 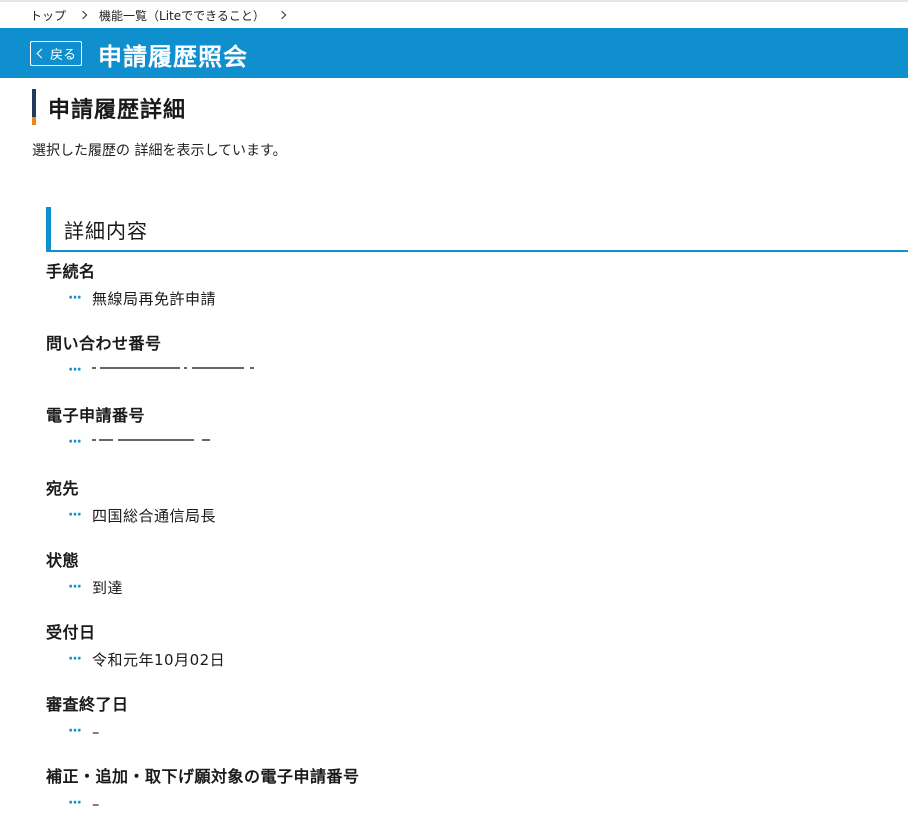 I want to click on field-value-row: ··· 四国総合通信局長, so click(x=446, y=517).